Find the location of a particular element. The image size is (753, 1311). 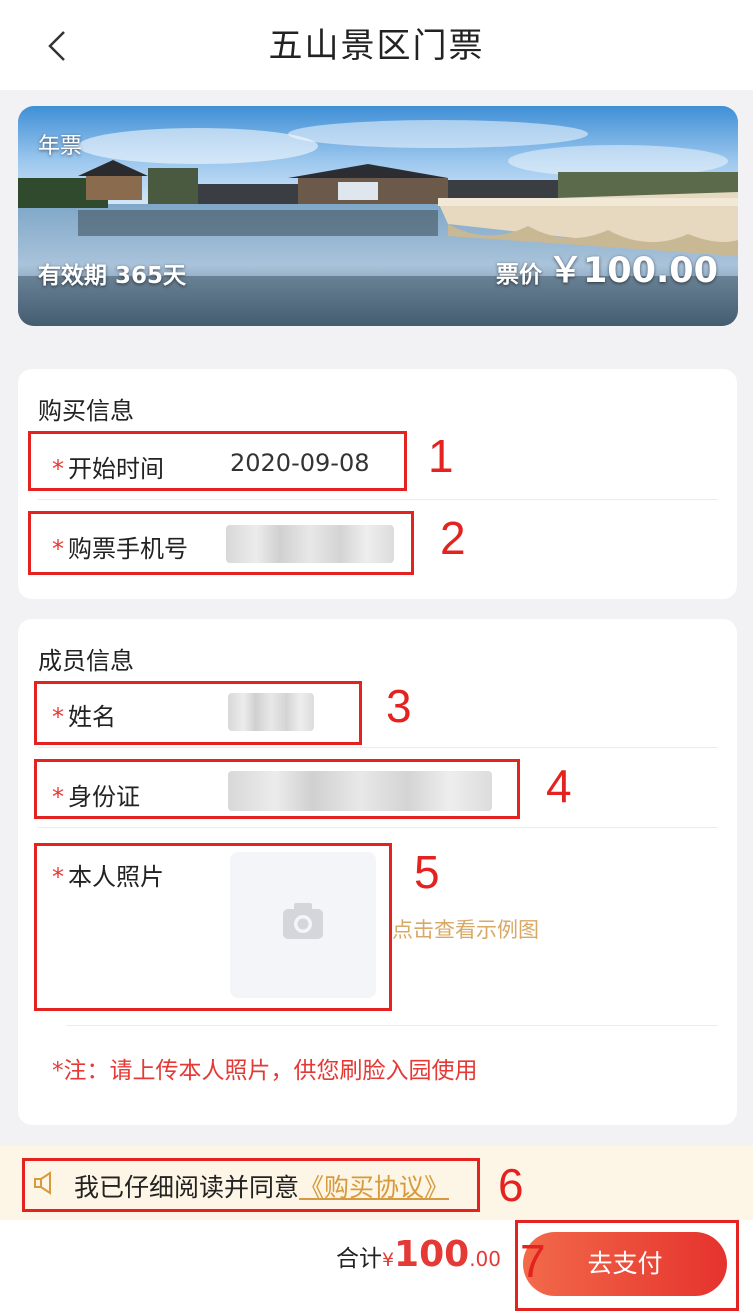

total-amount: 合计¥100.00 is located at coordinates (418, 1254).